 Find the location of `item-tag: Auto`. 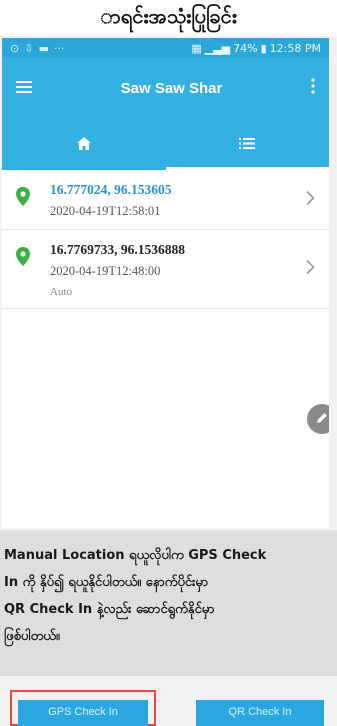

item-tag: Auto is located at coordinates (61, 292).